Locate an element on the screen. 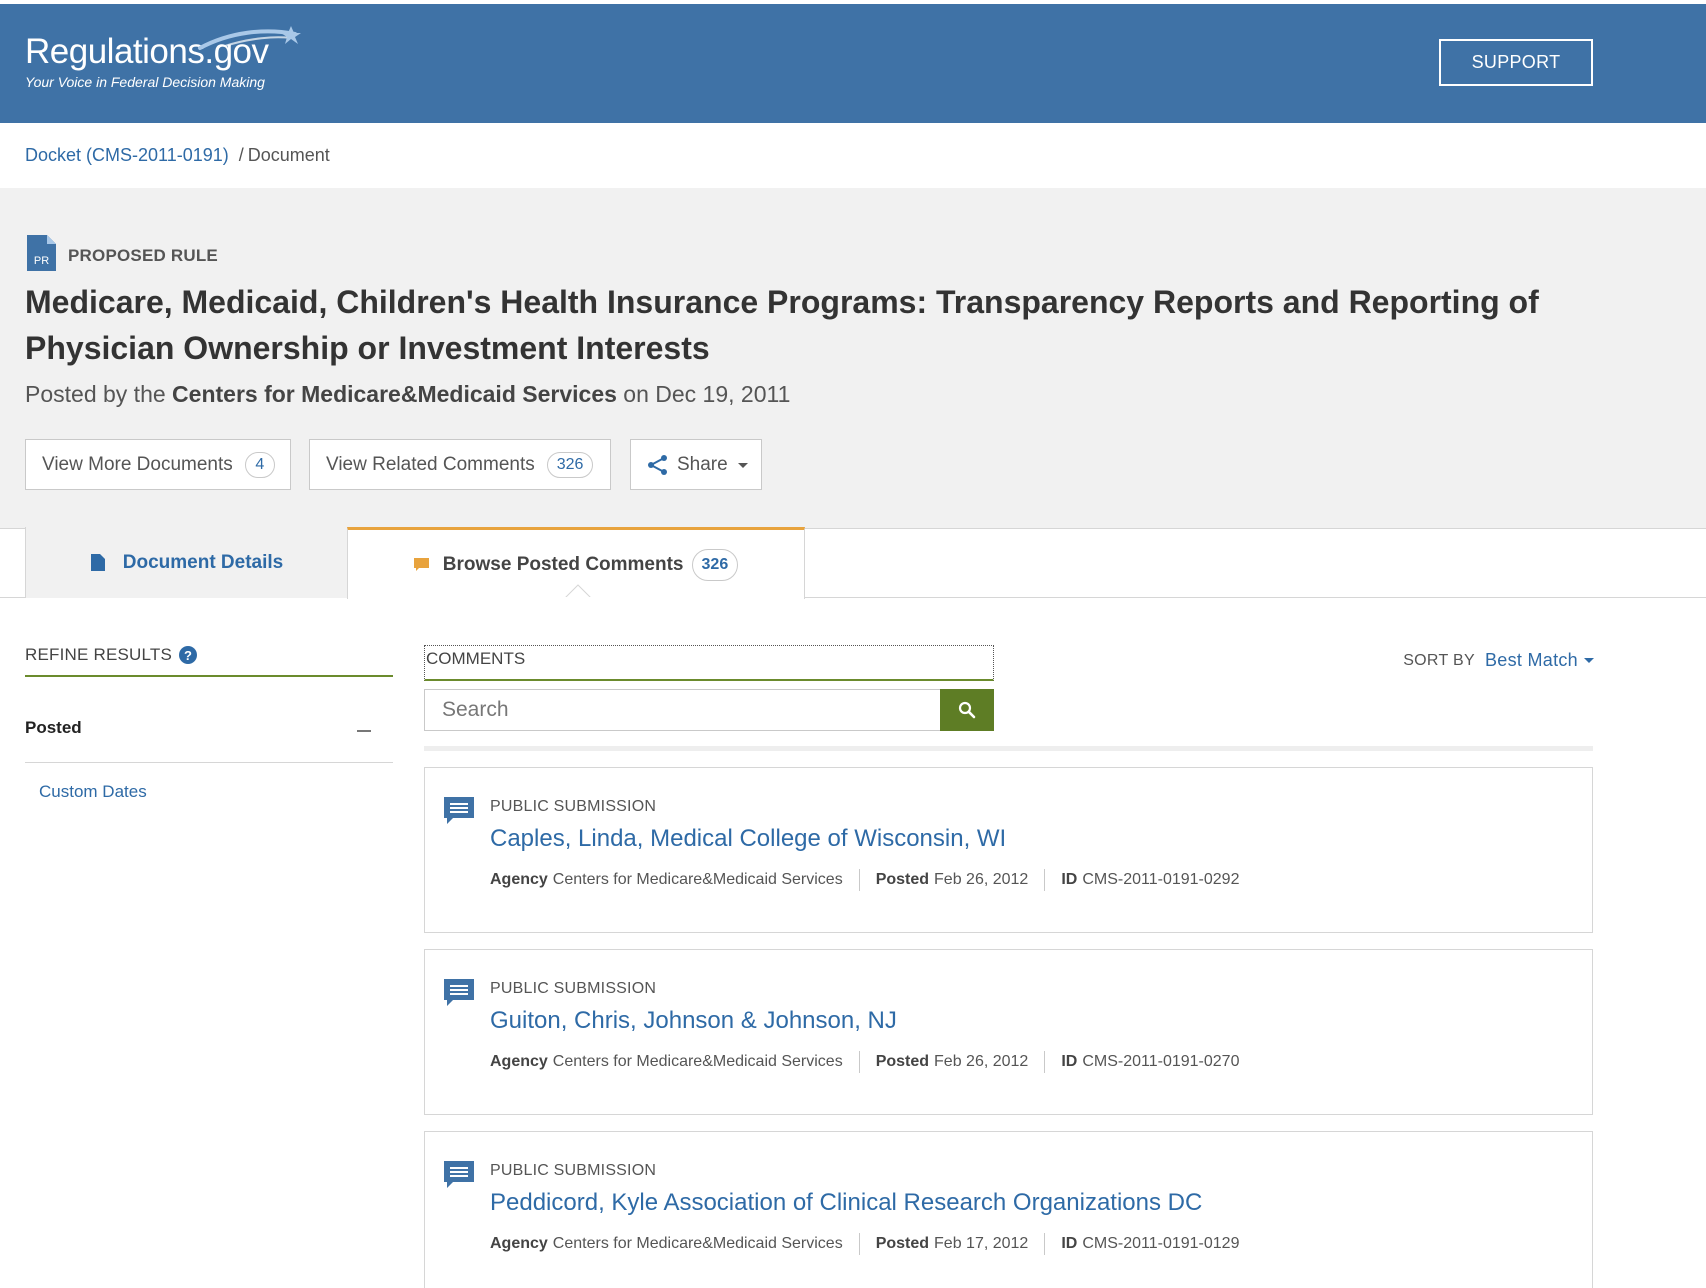  pr-icon-text: PR is located at coordinates (41, 261).